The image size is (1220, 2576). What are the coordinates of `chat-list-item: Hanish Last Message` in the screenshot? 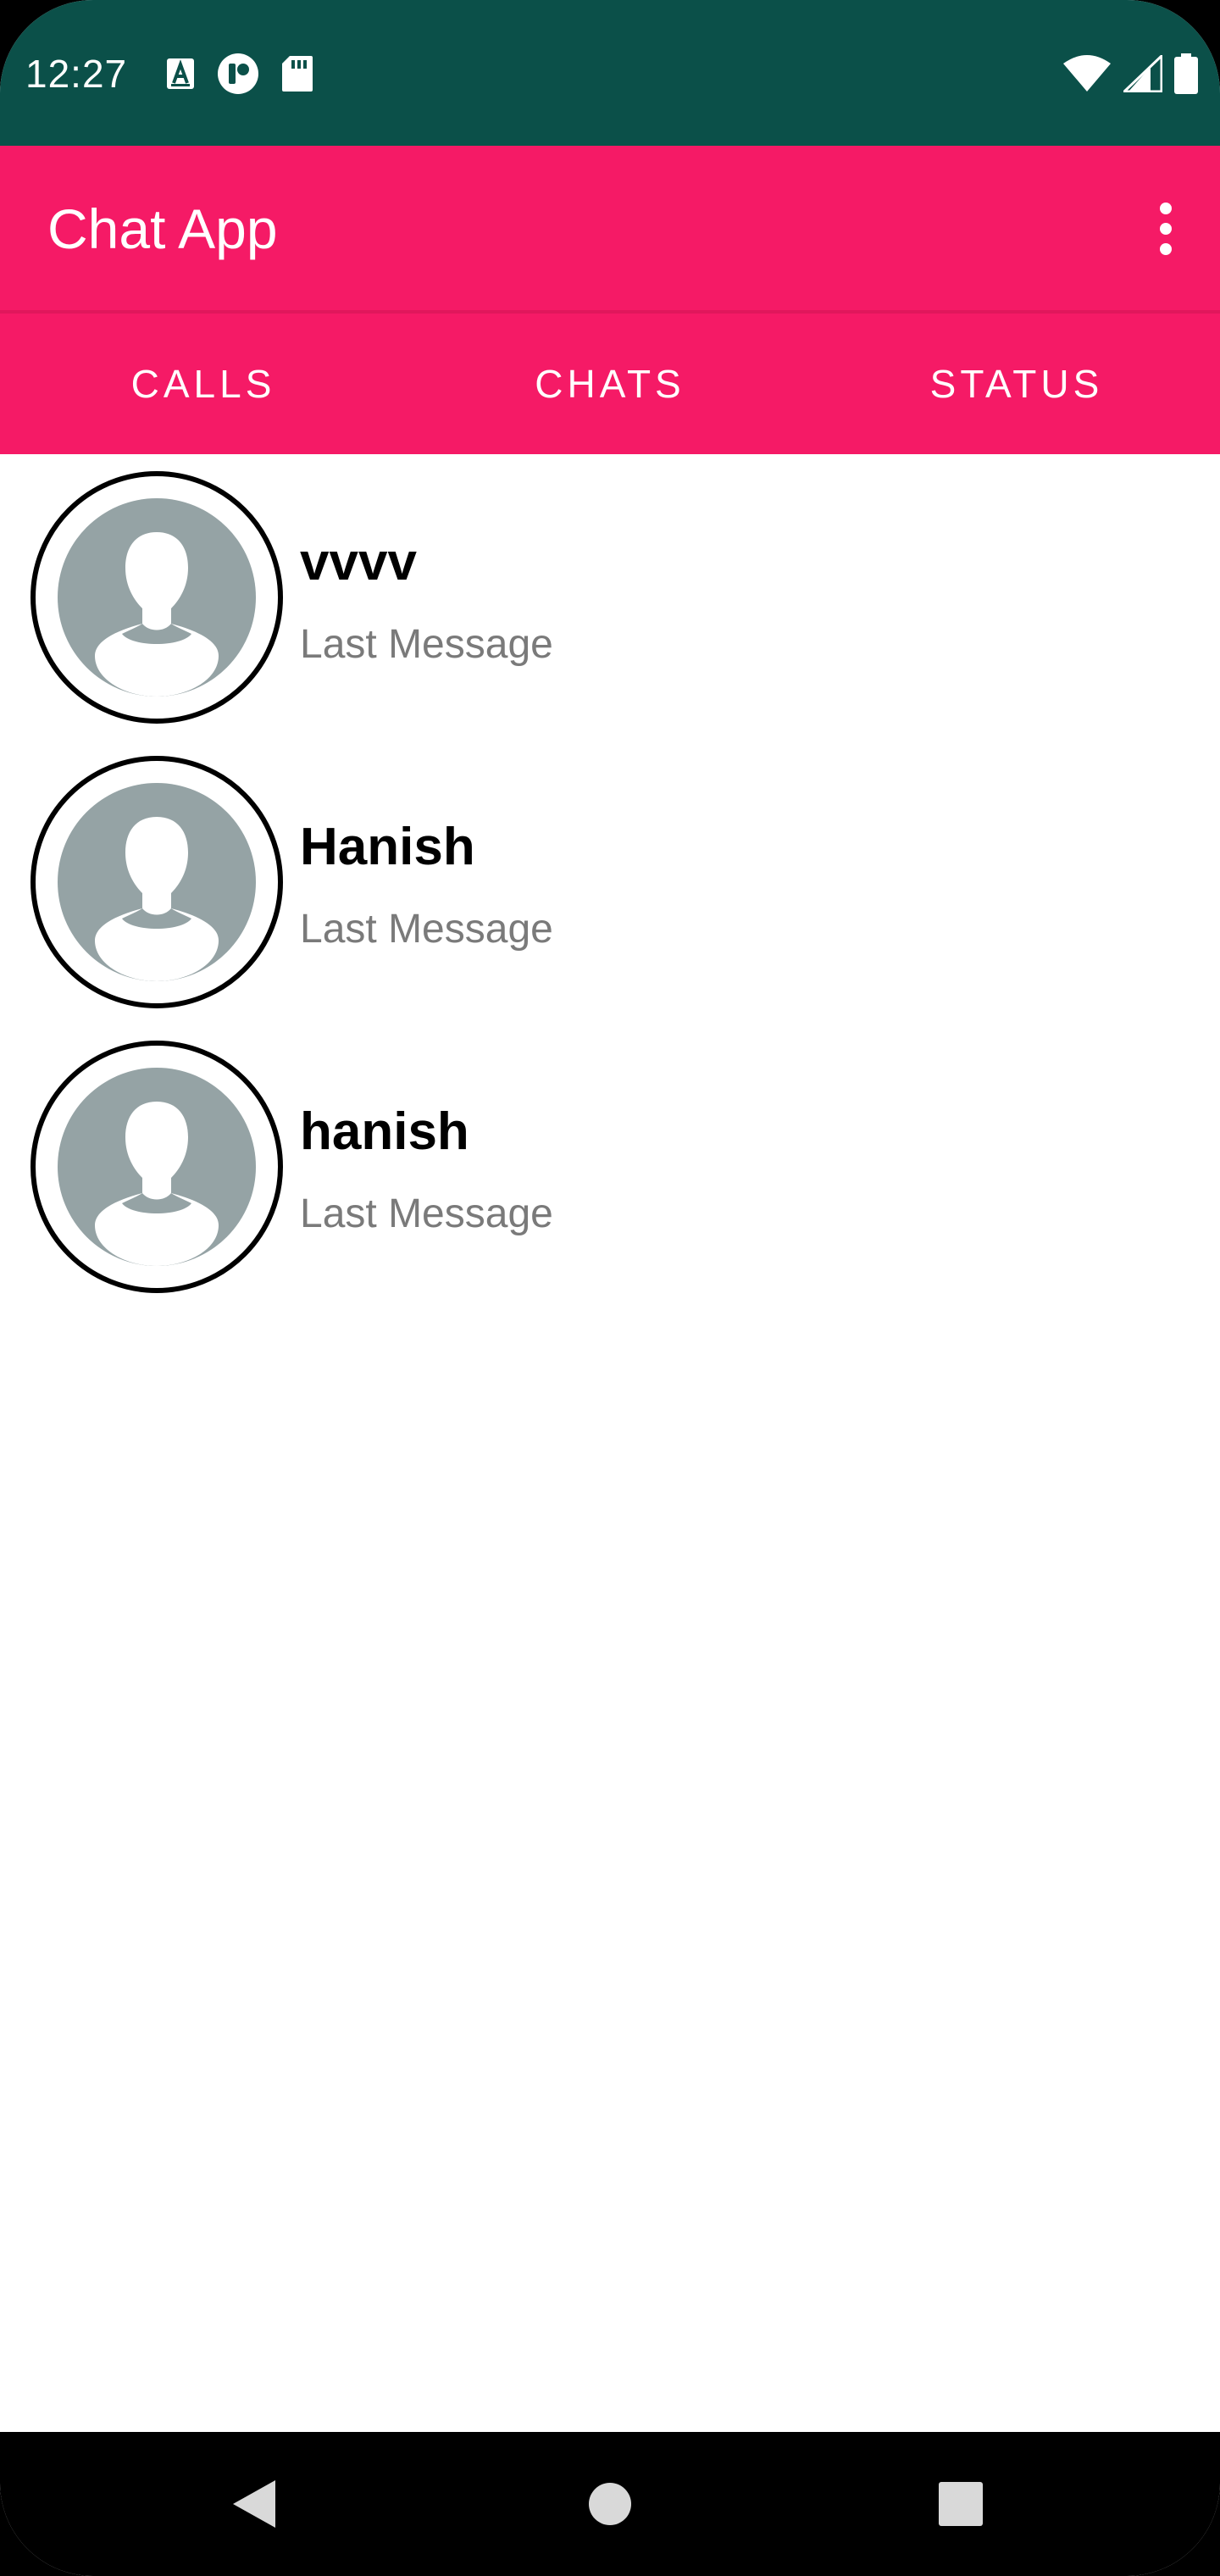 It's located at (610, 881).